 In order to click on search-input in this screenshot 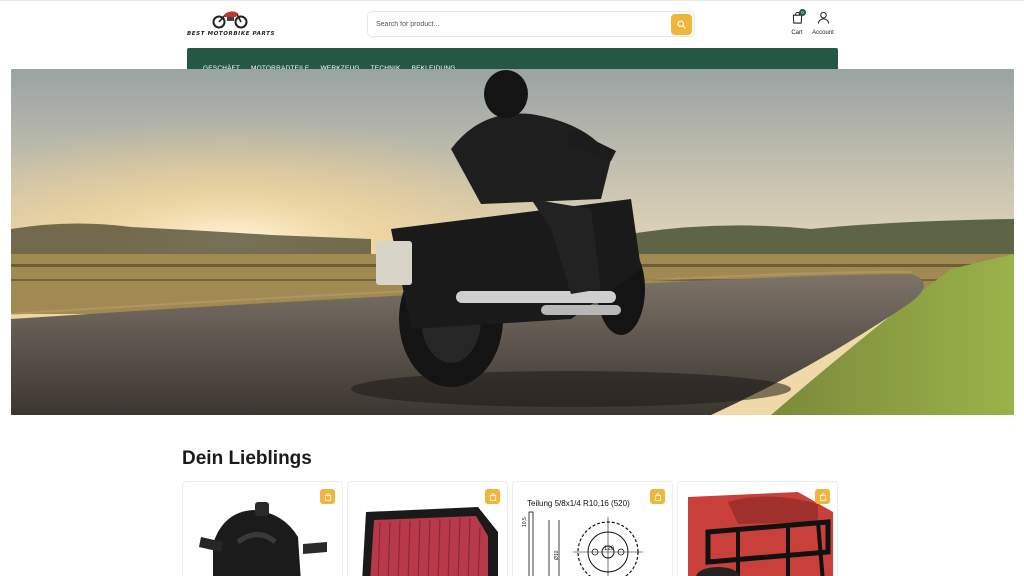, I will do `click(521, 24)`.